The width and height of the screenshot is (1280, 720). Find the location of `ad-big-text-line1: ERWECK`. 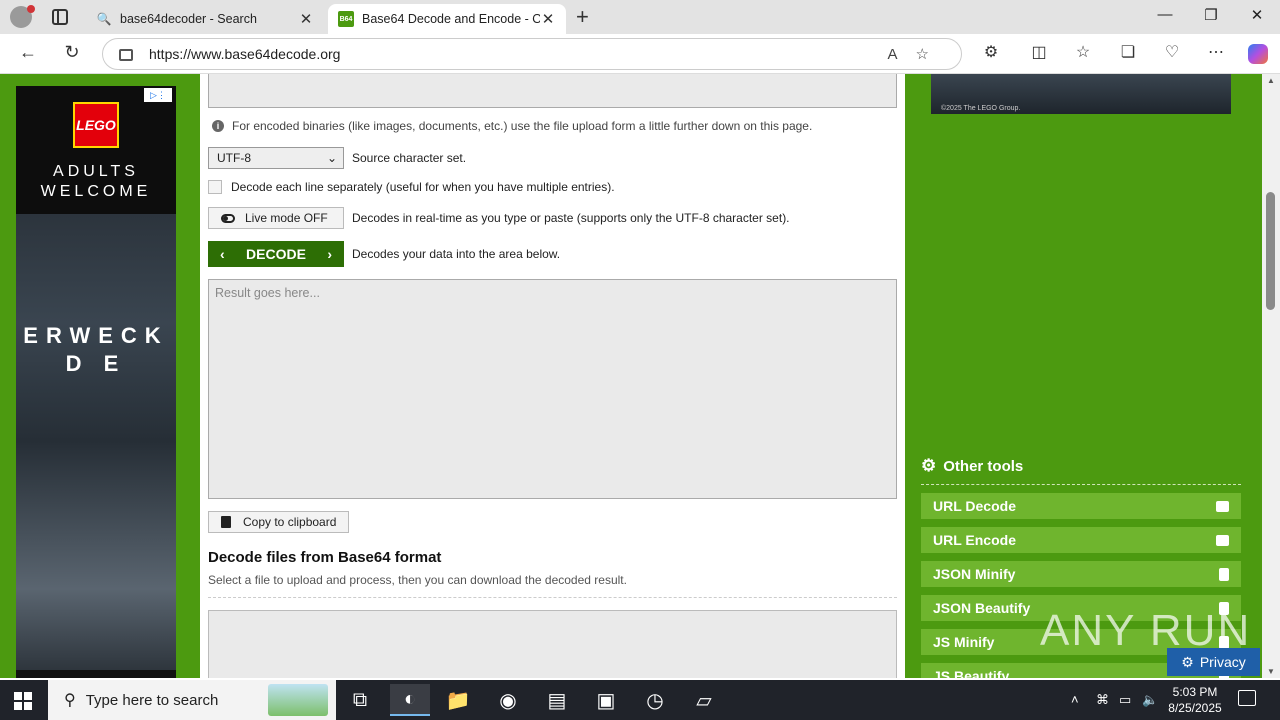

ad-big-text-line1: ERWECK is located at coordinates (96, 335).